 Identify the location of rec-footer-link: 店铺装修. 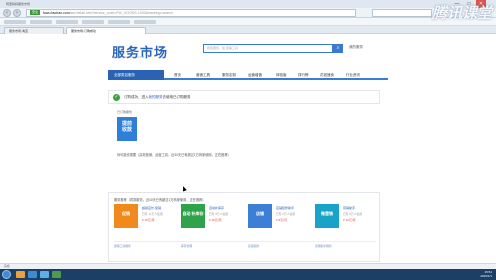
(278, 246).